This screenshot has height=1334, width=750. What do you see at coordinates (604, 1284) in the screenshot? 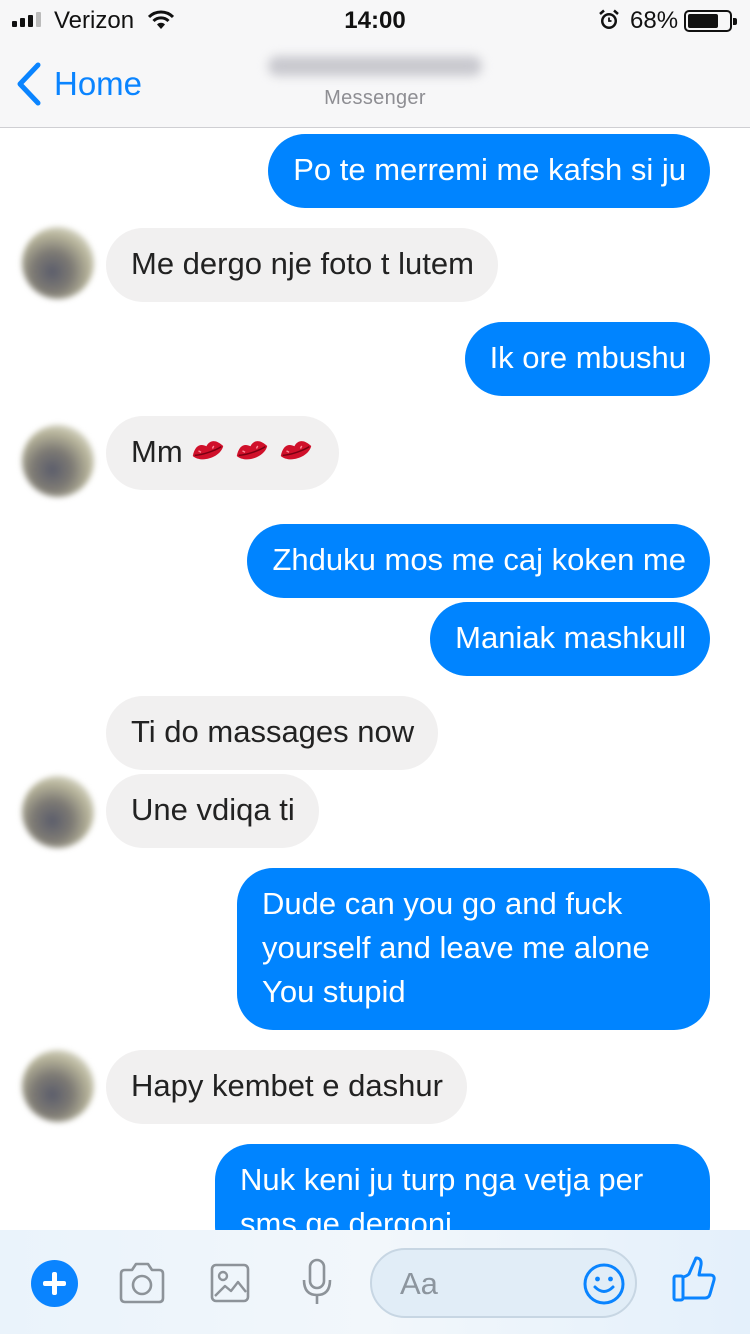
I see `smiley-icon` at bounding box center [604, 1284].